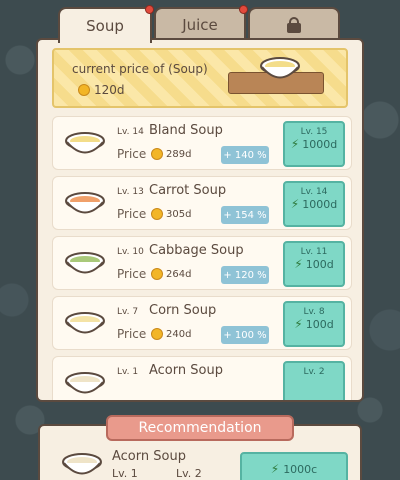 The image size is (400, 480). Describe the element at coordinates (130, 132) in the screenshot. I see `level-label: Lv. 14` at that location.